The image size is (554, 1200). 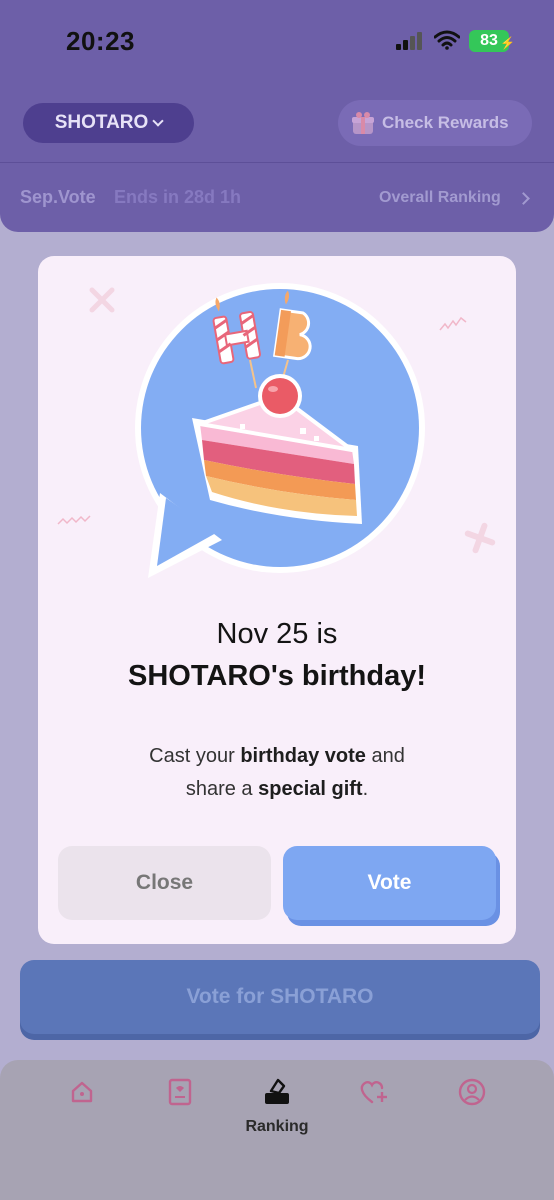 I want to click on birthday-cake-illustration, so click(x=280, y=430).